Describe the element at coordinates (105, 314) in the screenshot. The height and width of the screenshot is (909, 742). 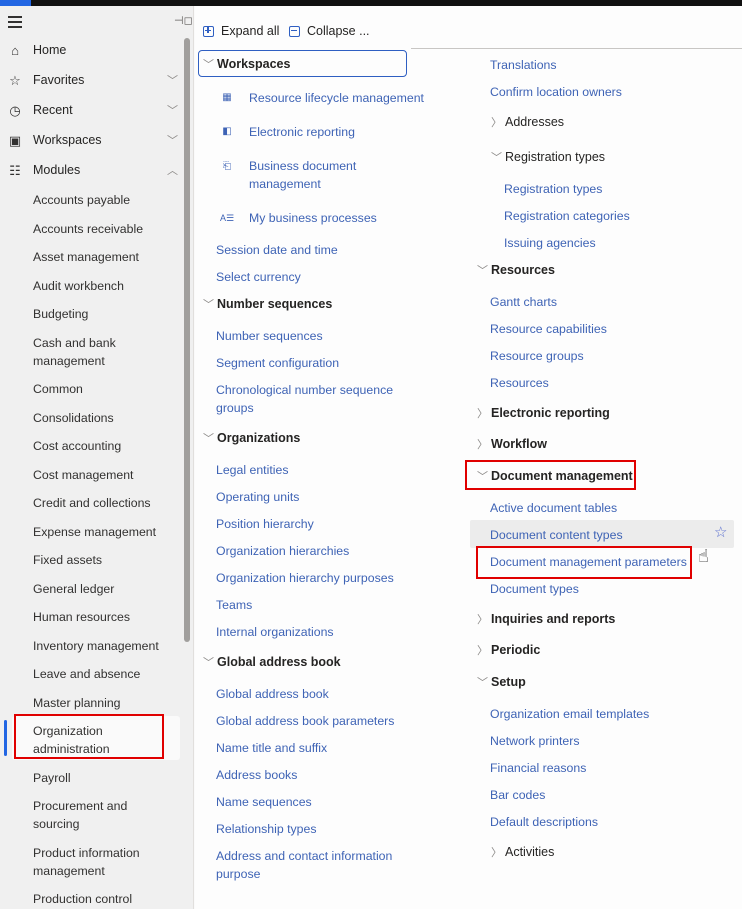
I see `module-item: Budgeting` at that location.